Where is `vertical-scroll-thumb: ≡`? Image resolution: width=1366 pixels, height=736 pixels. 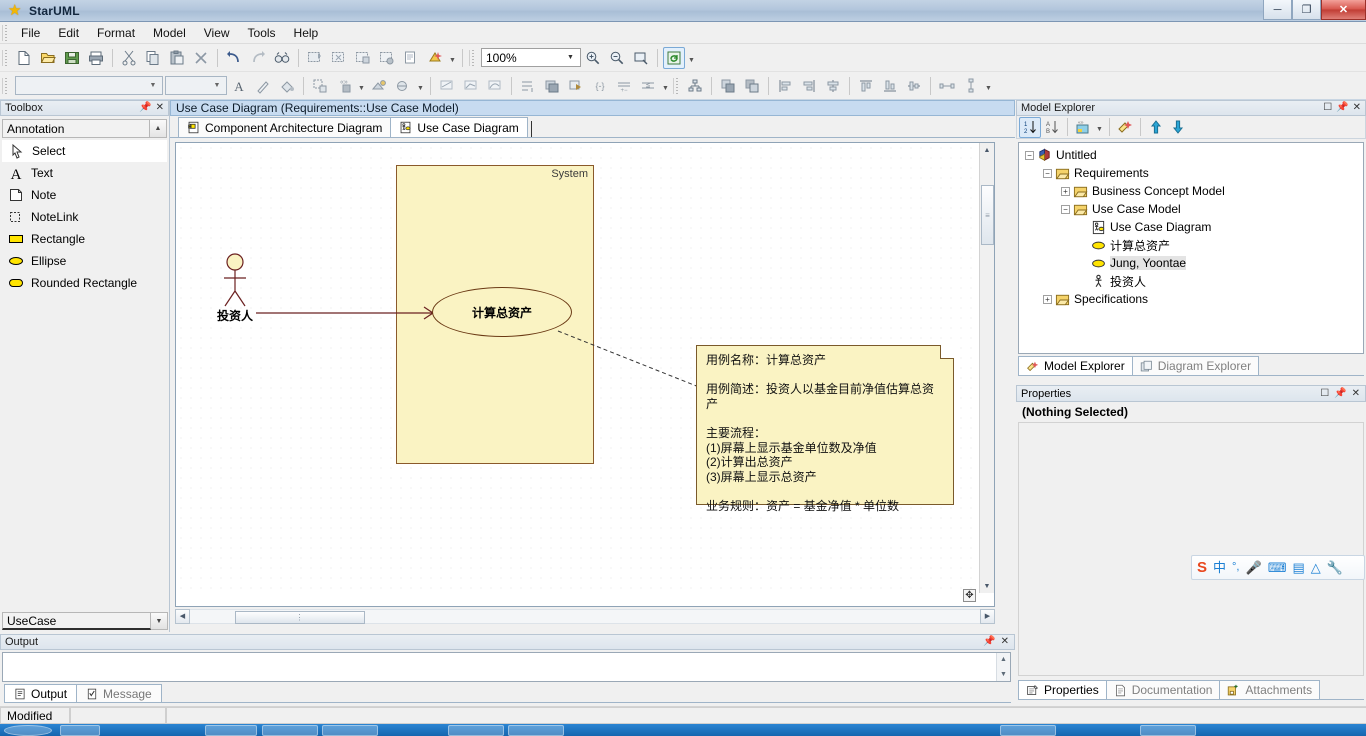 vertical-scroll-thumb: ≡ is located at coordinates (987, 215).